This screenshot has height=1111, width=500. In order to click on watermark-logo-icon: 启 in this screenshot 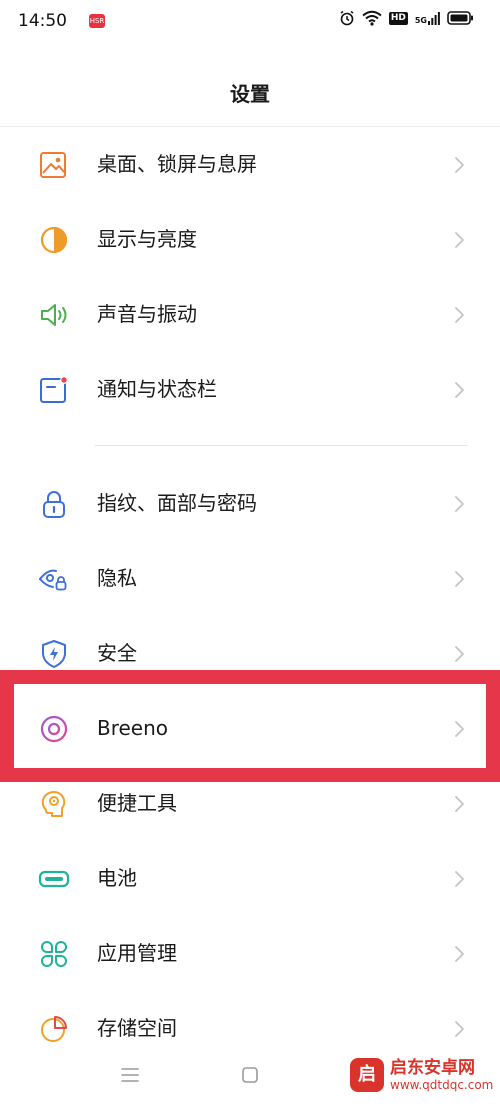, I will do `click(367, 1075)`.